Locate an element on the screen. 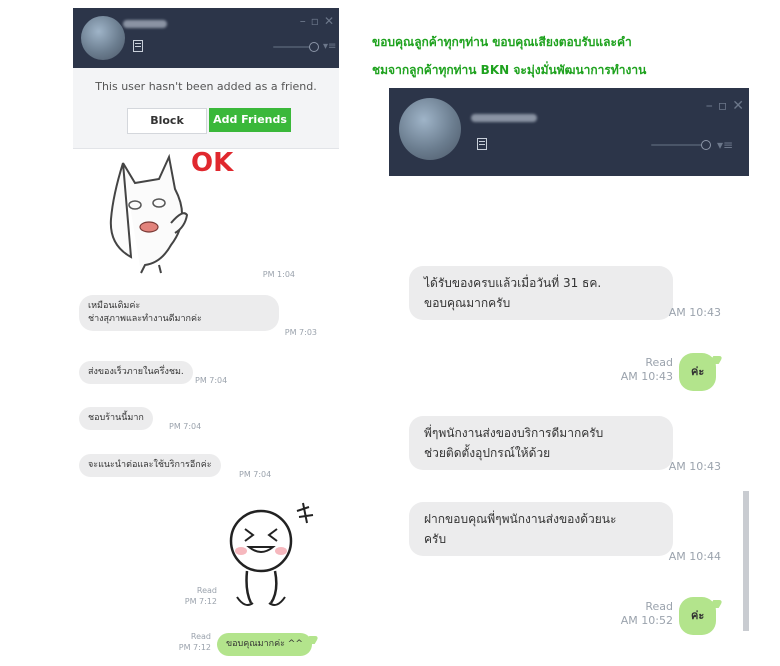 The image size is (780, 666). message-bubble: จะแนะนำต่อและใช้บริการอีกค่ะ is located at coordinates (150, 465).